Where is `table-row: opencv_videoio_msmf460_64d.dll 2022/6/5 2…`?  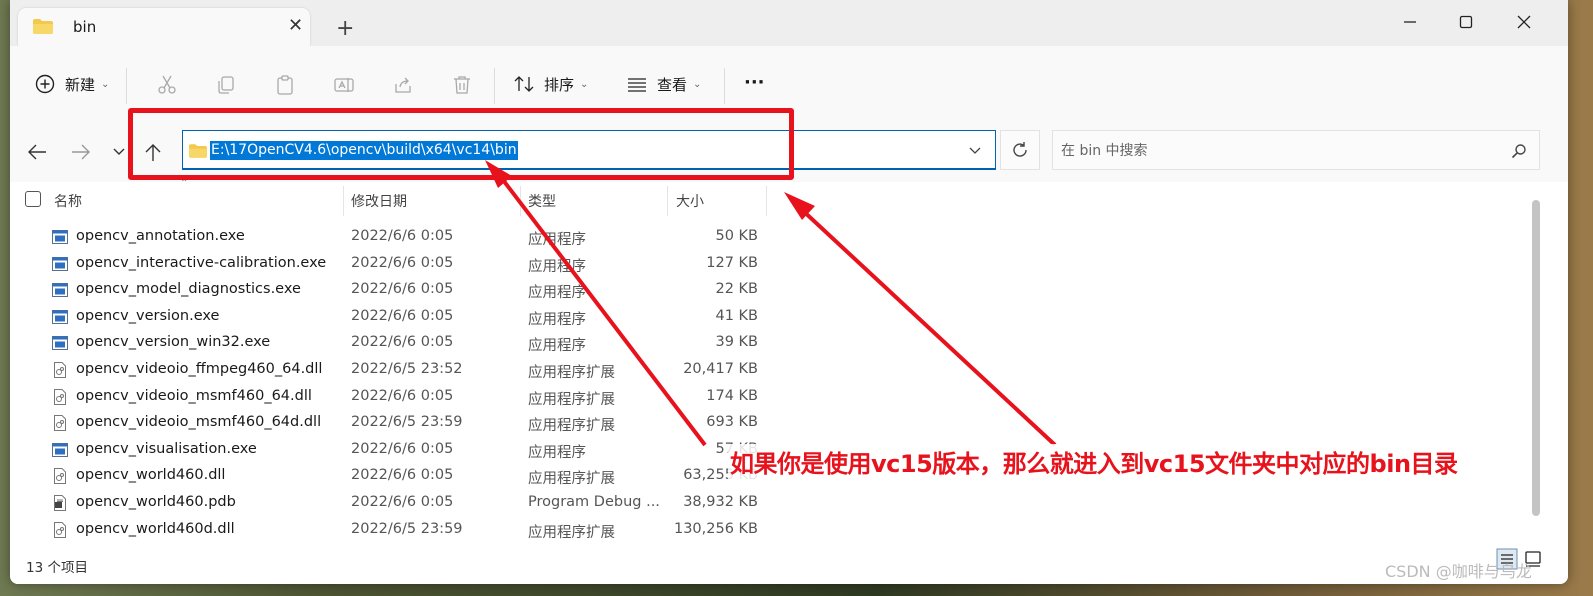 table-row: opencv_videoio_msmf460_64d.dll 2022/6/5 2… is located at coordinates (789, 423).